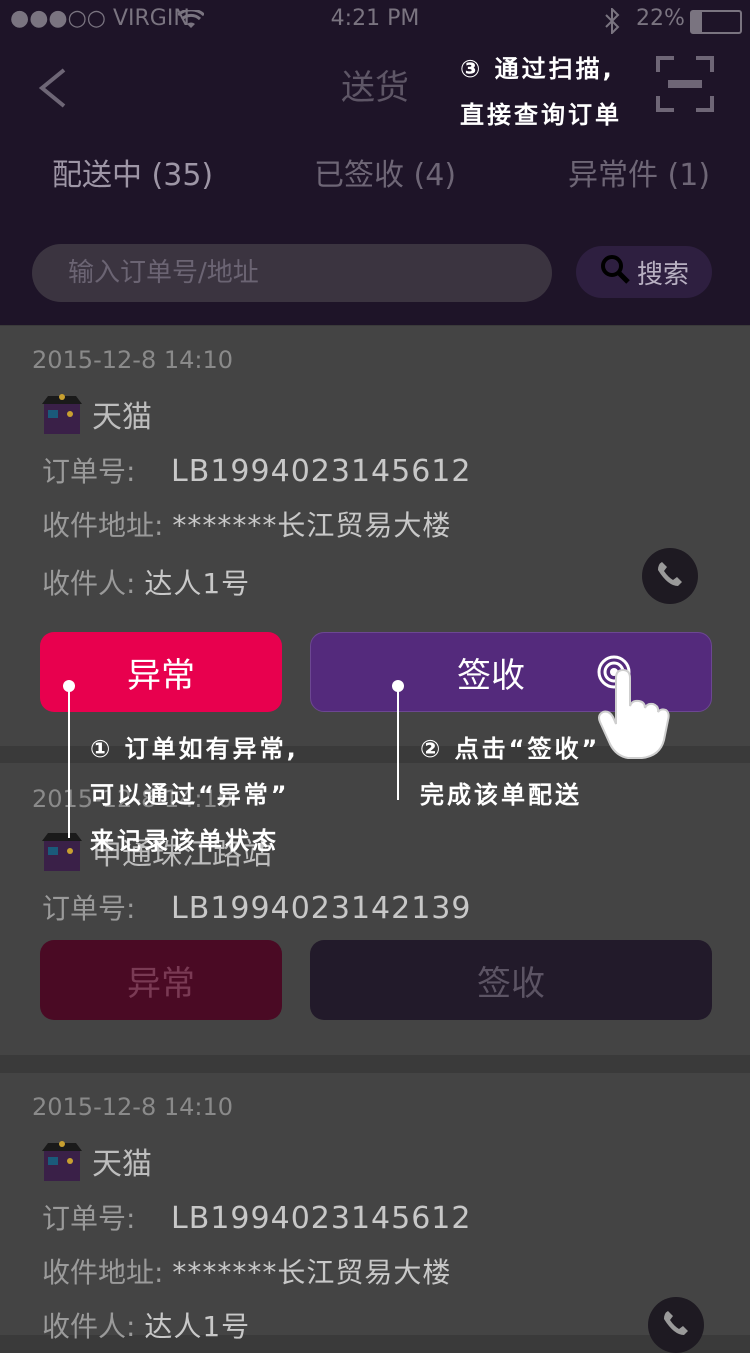 The width and height of the screenshot is (750, 1353). Describe the element at coordinates (501, 795) in the screenshot. I see `sign-annotation-line2: 完成该单配送` at that location.